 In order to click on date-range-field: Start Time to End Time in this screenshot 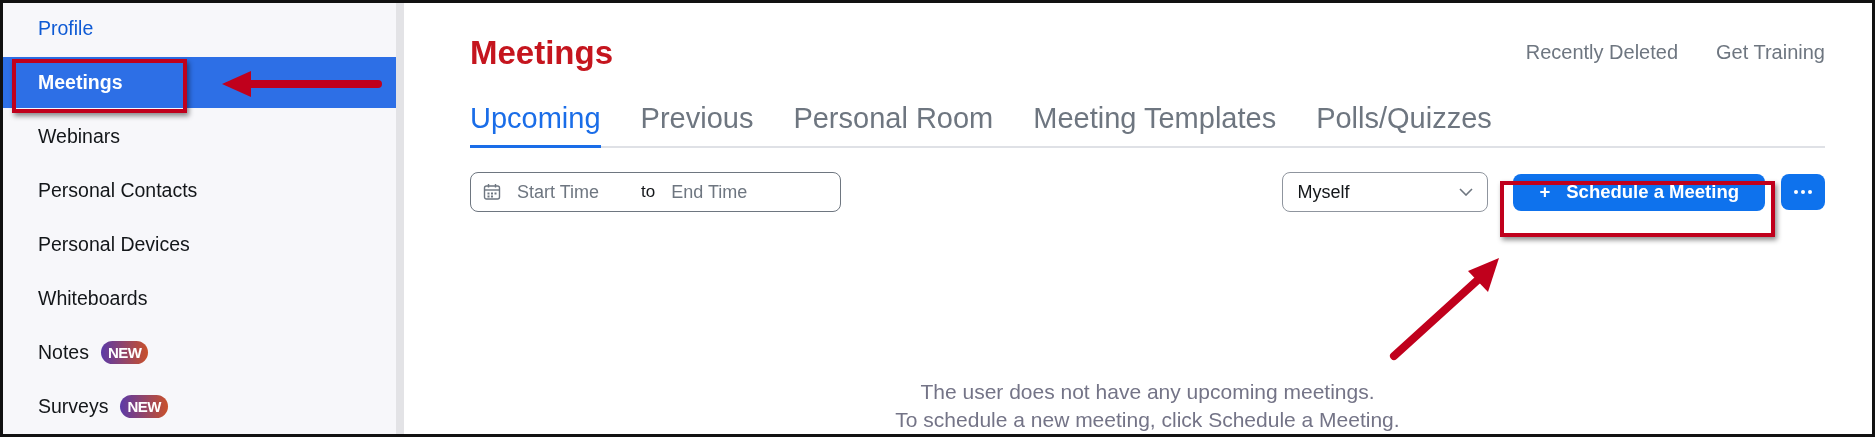, I will do `click(655, 192)`.